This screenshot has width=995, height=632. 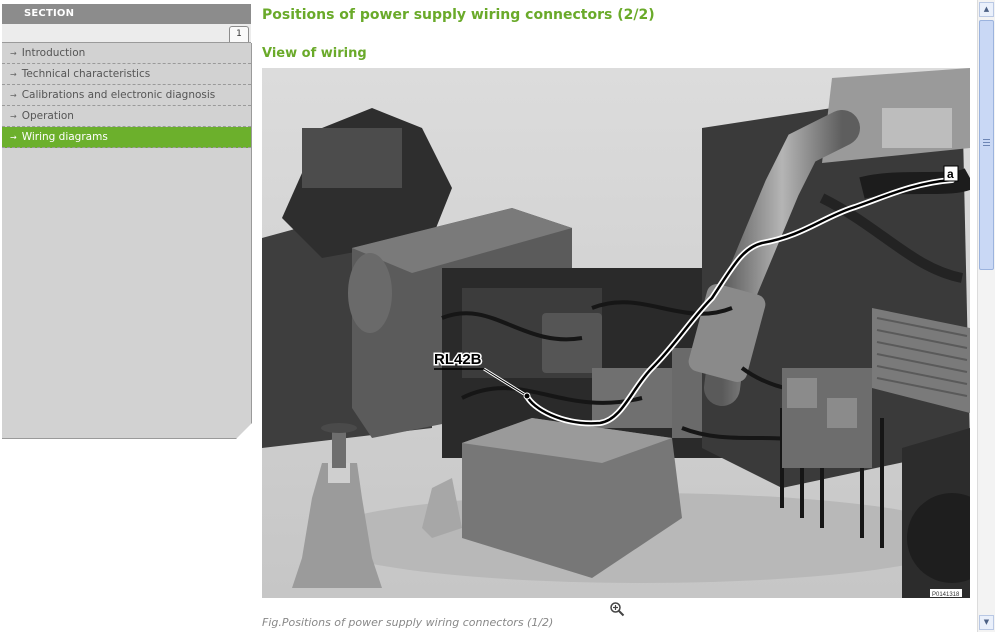 I want to click on figure-code: P0141318, so click(x=946, y=595).